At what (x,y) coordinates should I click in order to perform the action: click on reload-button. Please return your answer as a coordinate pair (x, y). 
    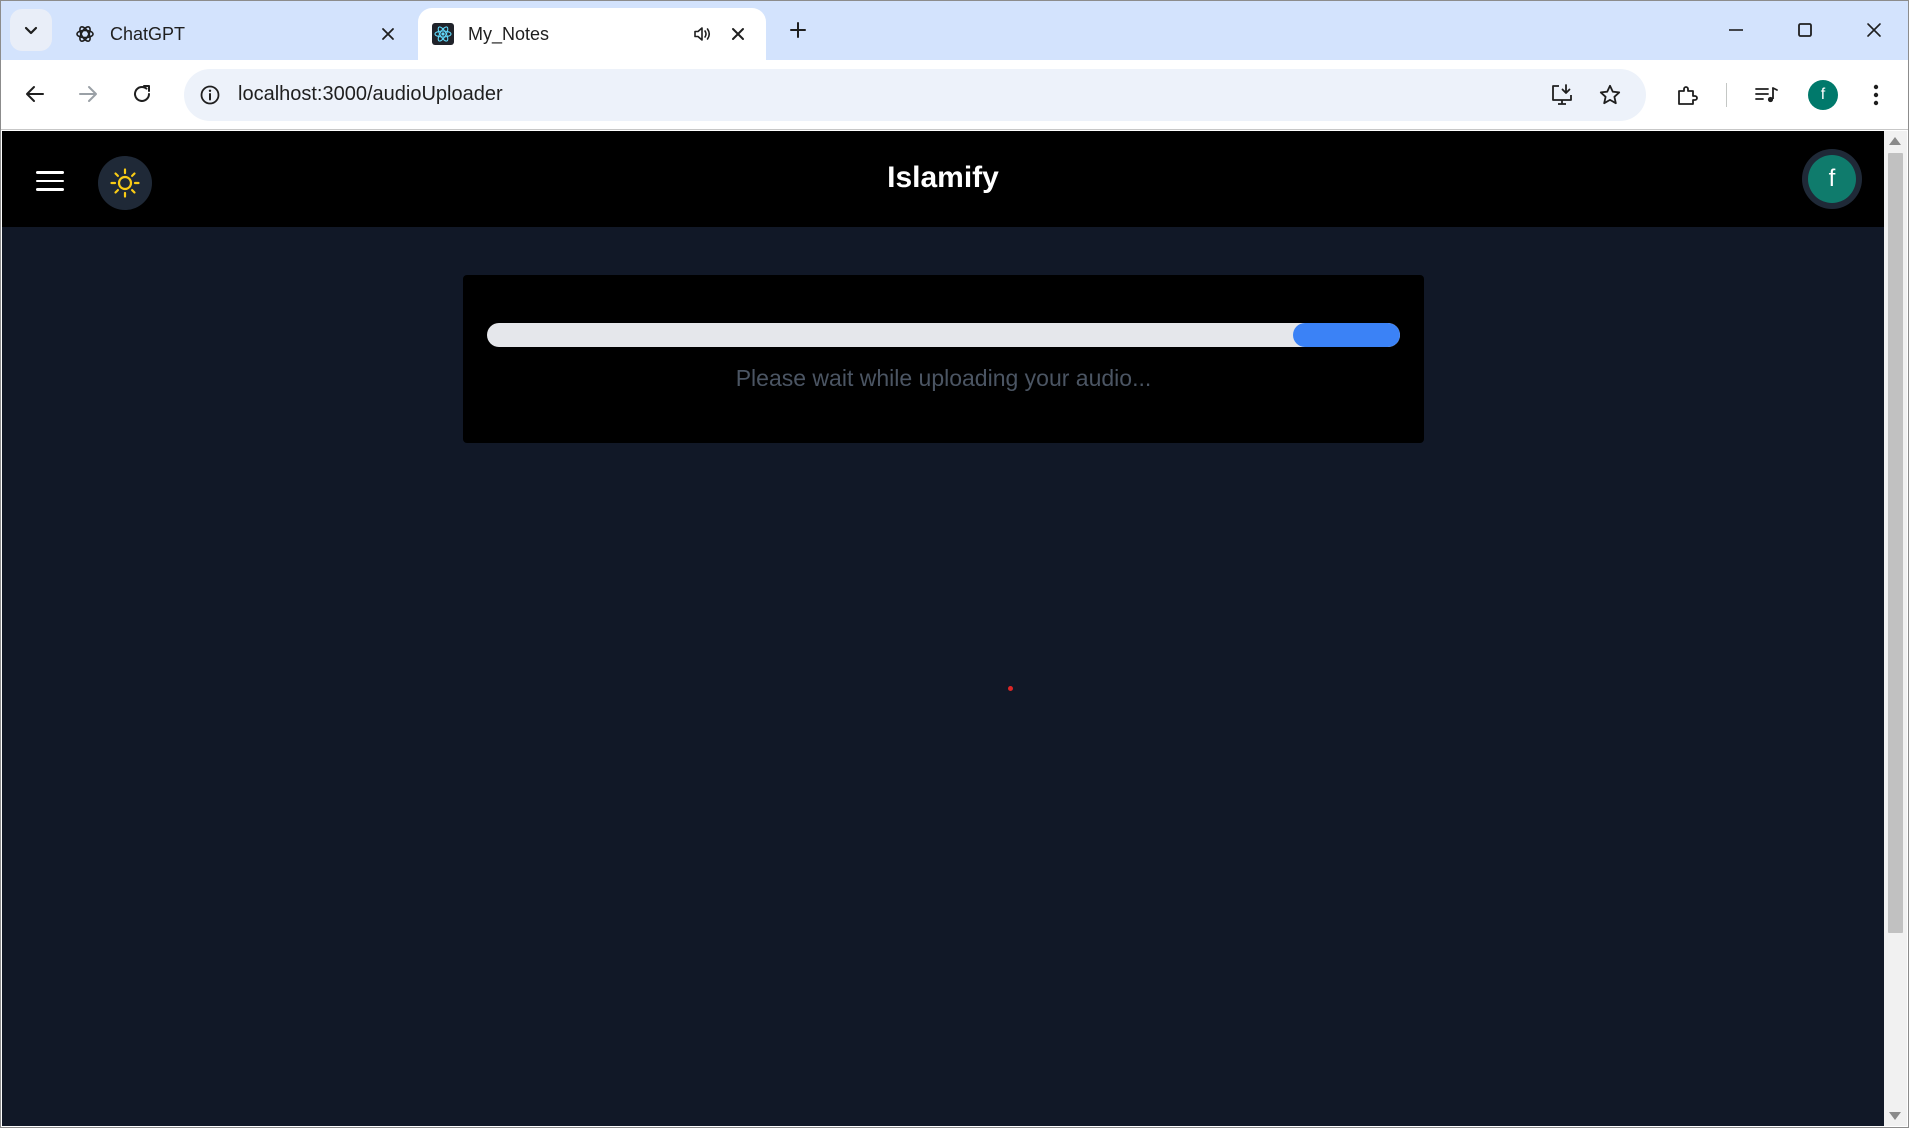
    Looking at the image, I should click on (142, 94).